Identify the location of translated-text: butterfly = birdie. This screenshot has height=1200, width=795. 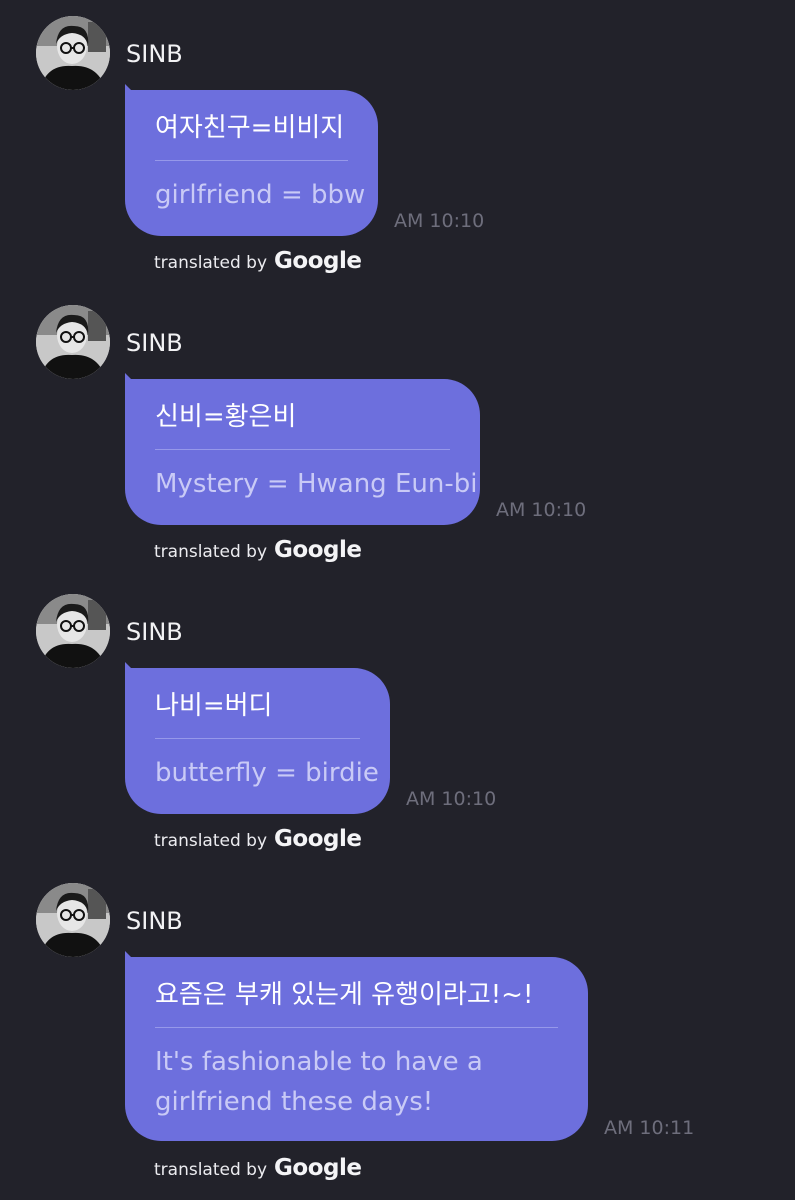
(267, 773).